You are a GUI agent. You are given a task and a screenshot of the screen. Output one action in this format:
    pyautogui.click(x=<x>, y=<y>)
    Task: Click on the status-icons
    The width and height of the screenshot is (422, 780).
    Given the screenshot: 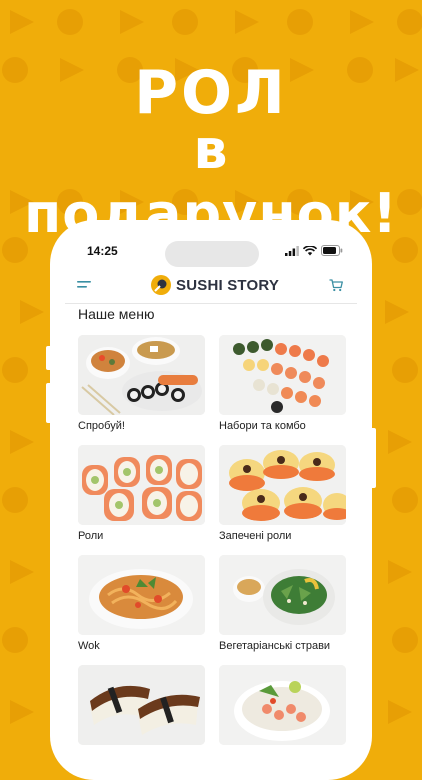 What is the action you would take?
    pyautogui.click(x=314, y=250)
    